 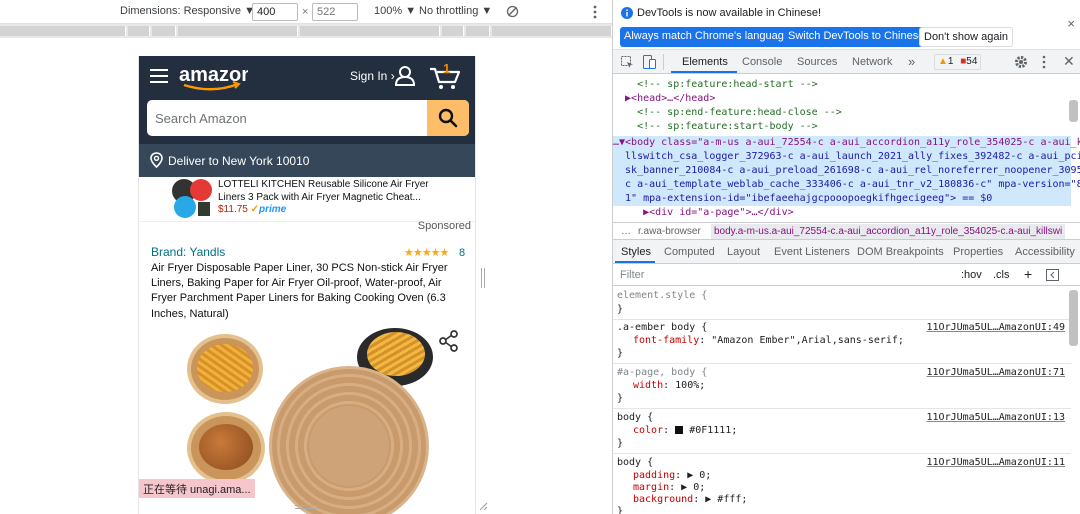 What do you see at coordinates (872, 62) in the screenshot?
I see `tab-network: Network` at bounding box center [872, 62].